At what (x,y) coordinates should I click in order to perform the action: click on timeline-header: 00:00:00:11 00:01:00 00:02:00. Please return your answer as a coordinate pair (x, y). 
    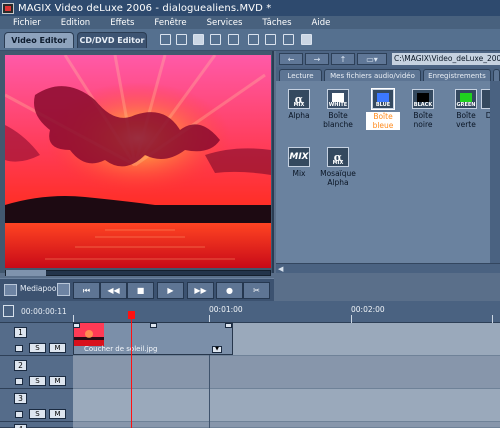
    Looking at the image, I should click on (250, 312).